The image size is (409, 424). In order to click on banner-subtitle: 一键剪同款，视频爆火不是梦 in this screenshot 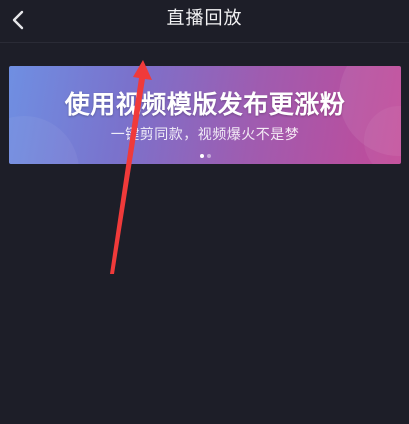, I will do `click(205, 135)`.